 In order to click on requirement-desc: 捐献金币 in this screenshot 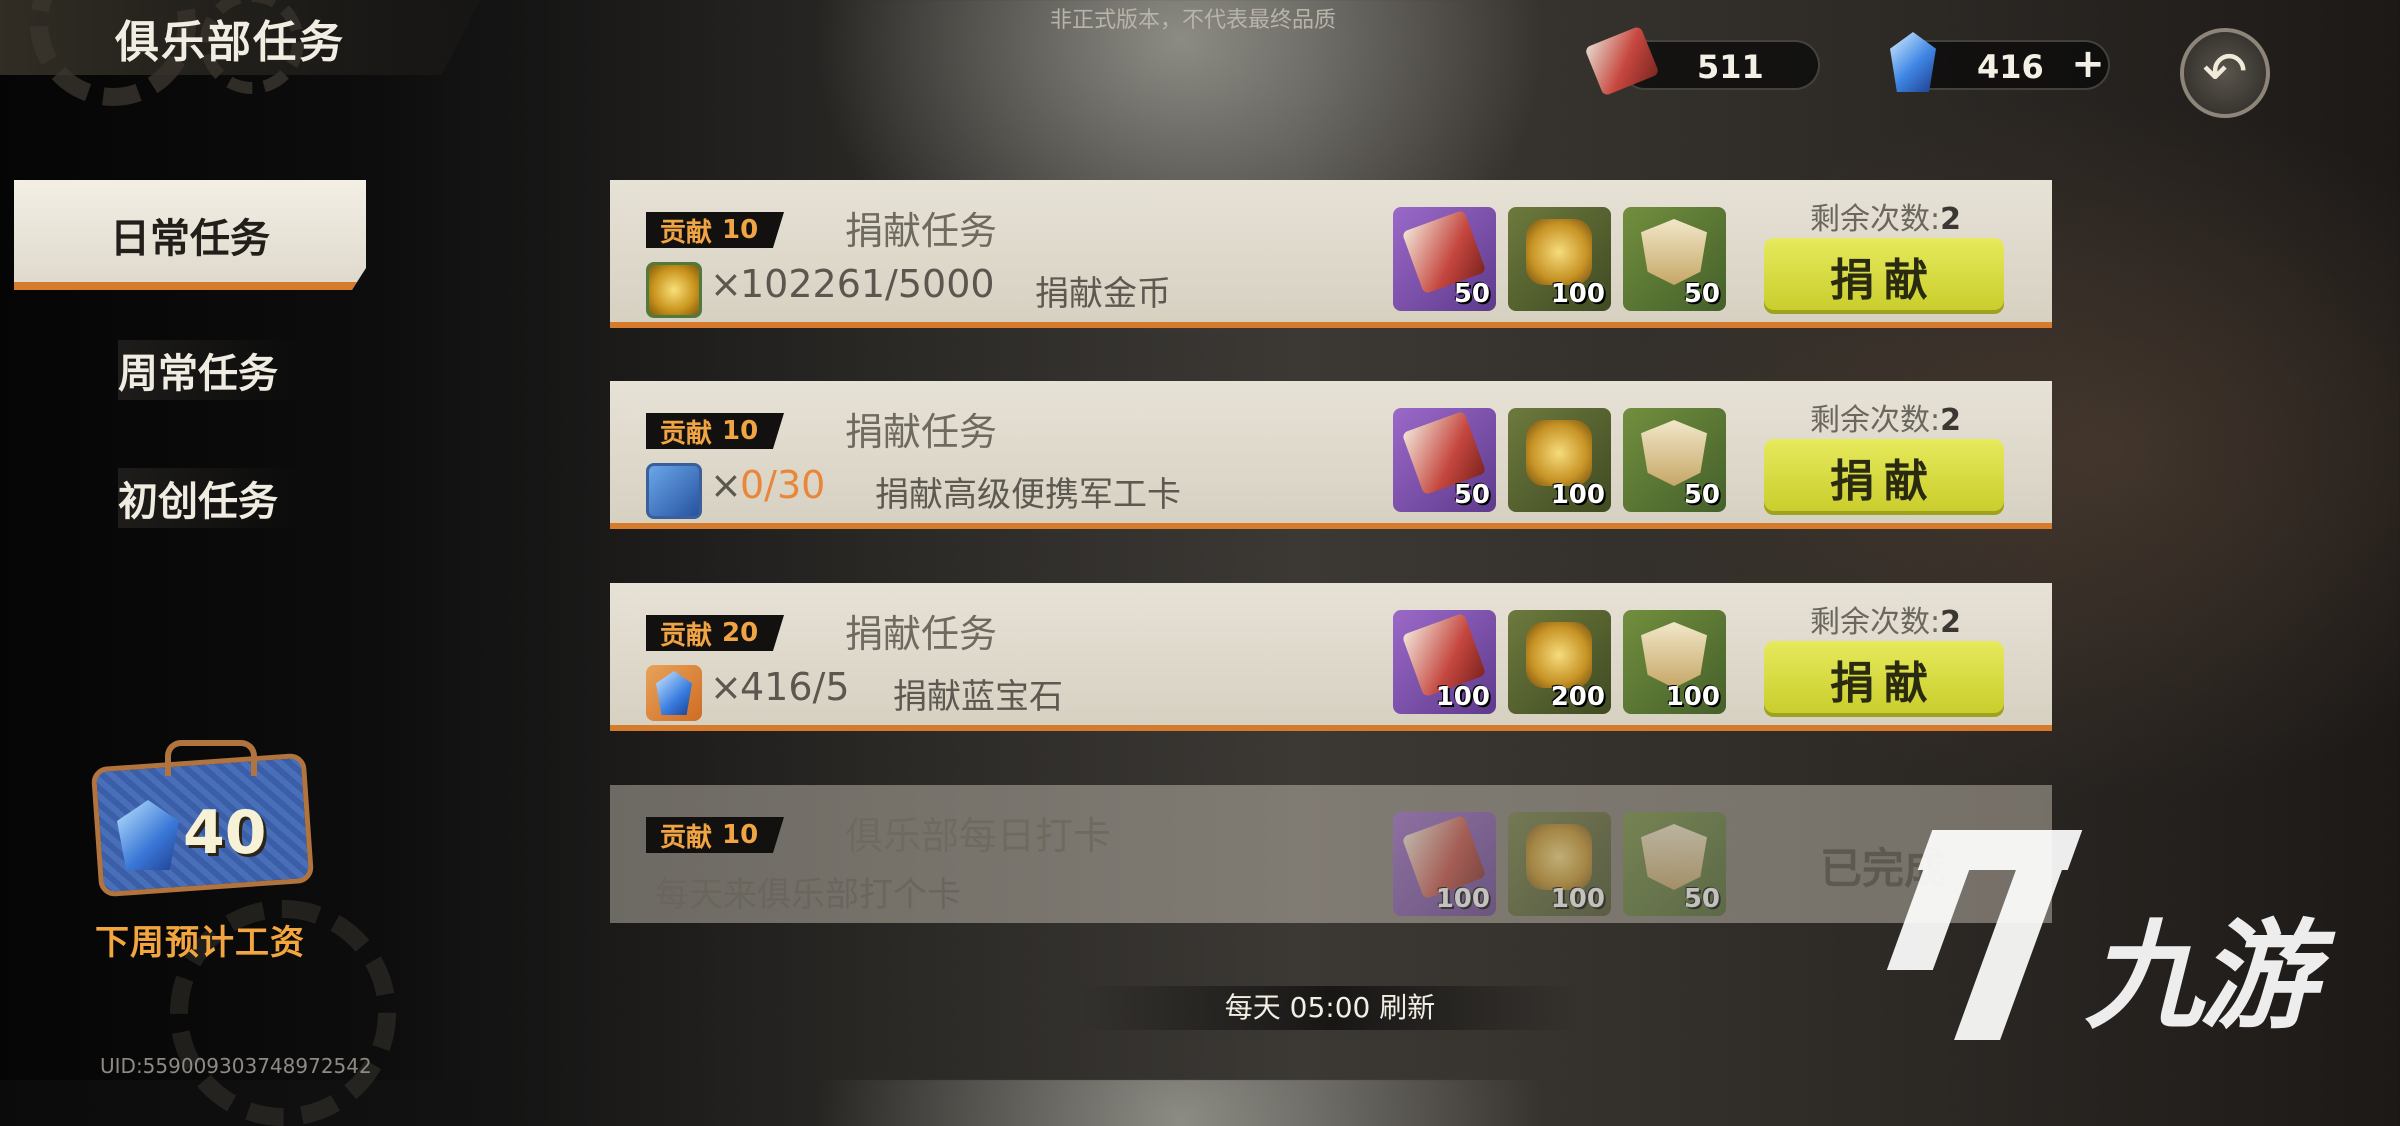, I will do `click(1103, 294)`.